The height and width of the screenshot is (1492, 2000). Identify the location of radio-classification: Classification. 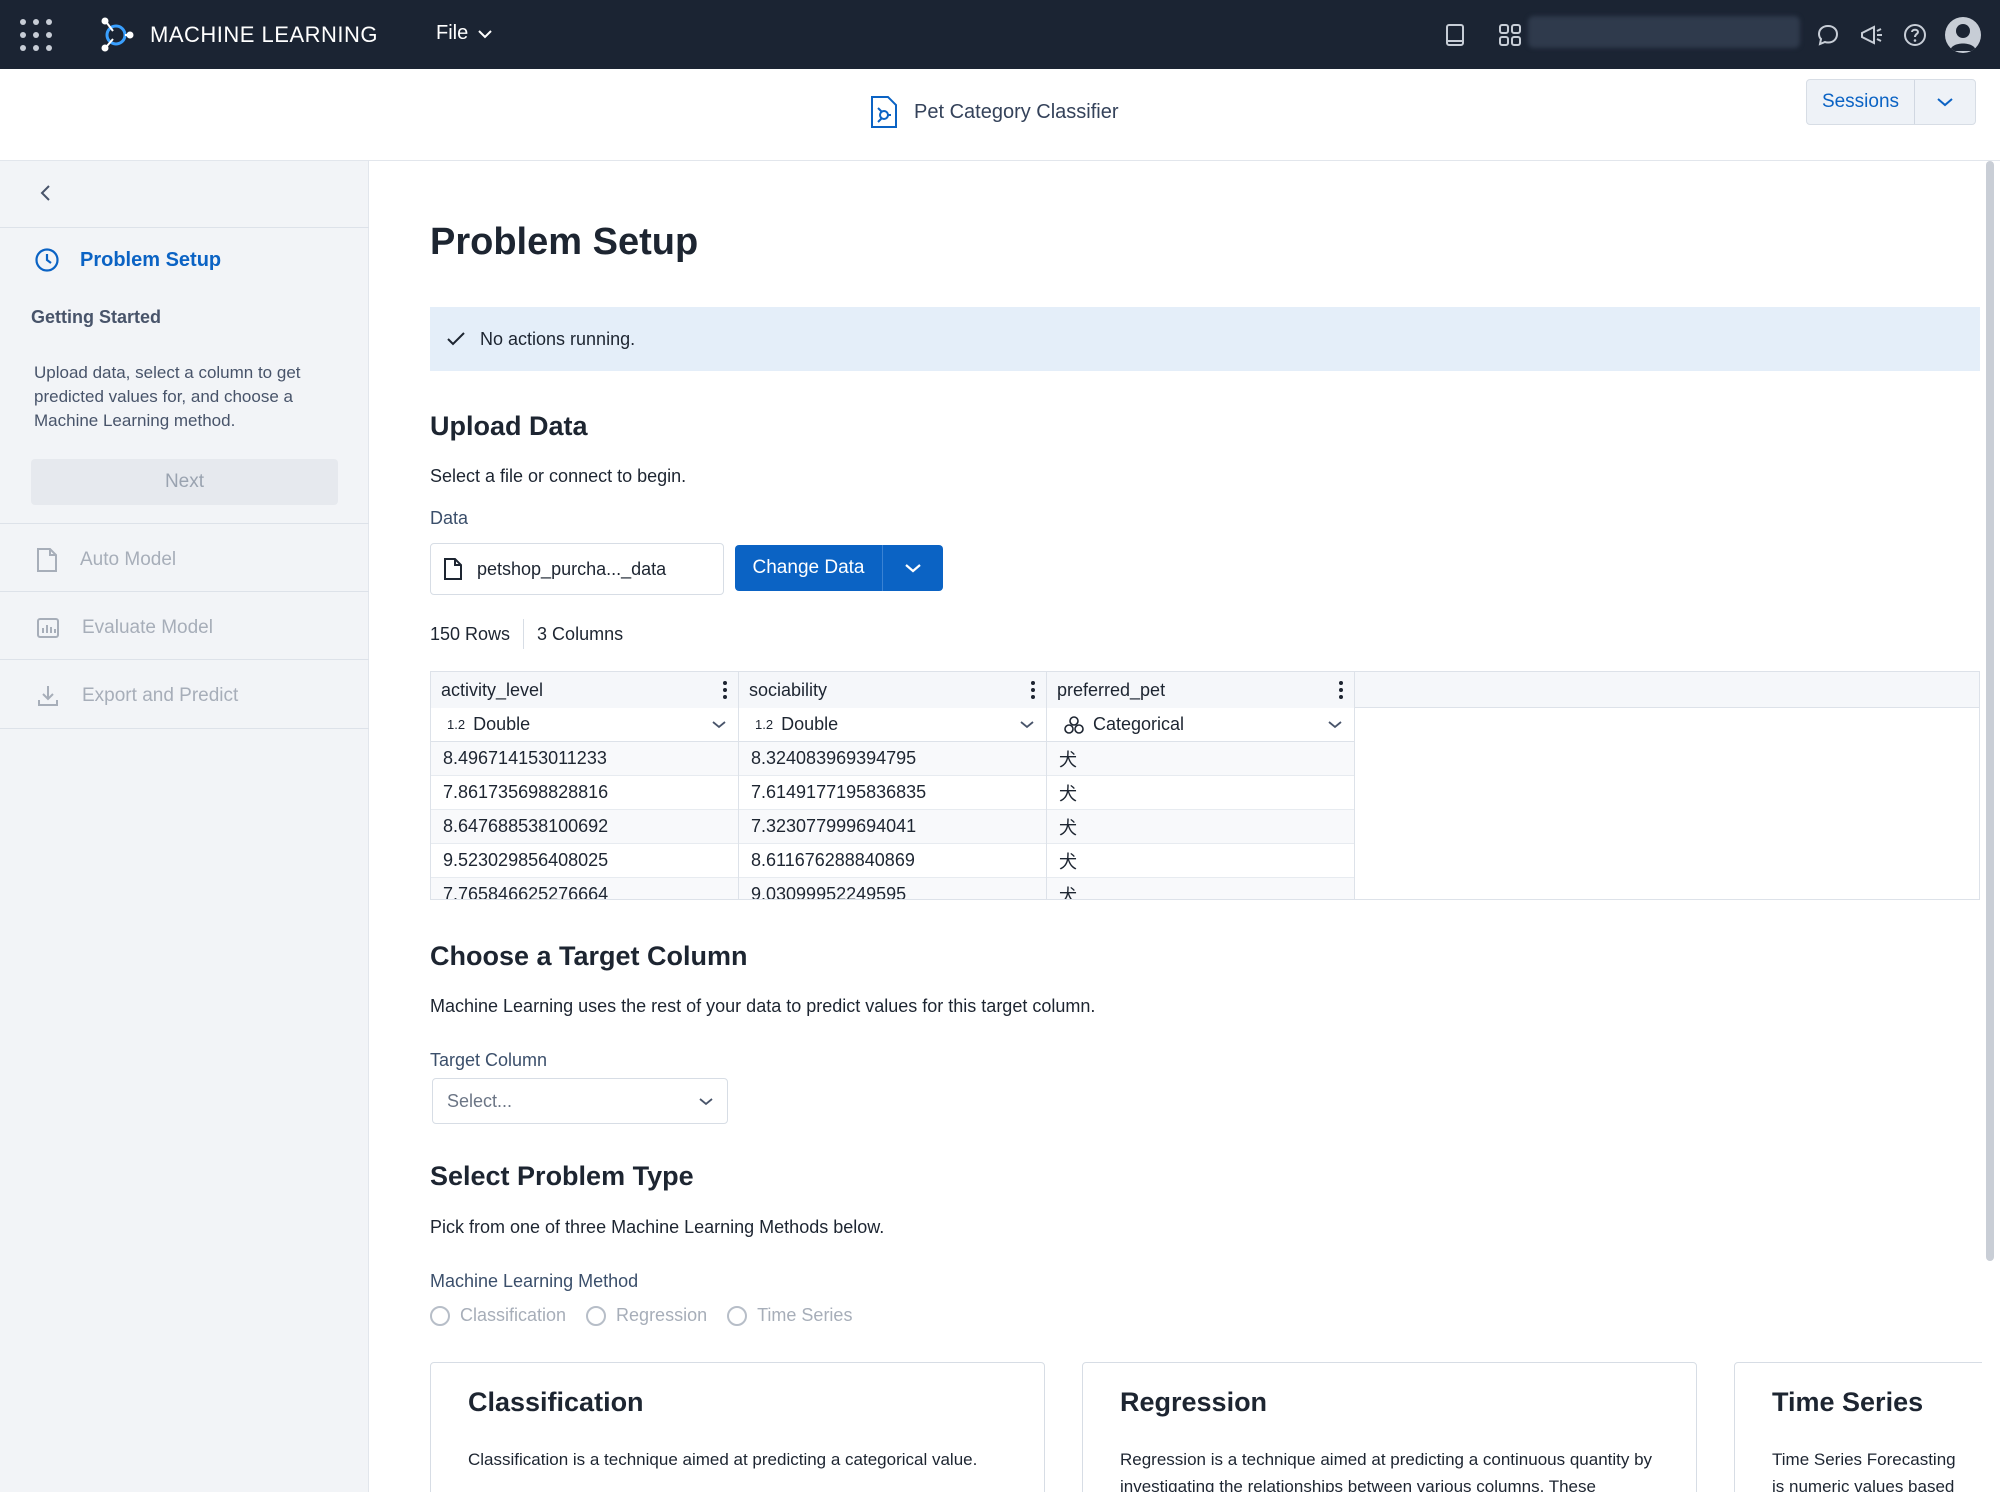
(498, 1315).